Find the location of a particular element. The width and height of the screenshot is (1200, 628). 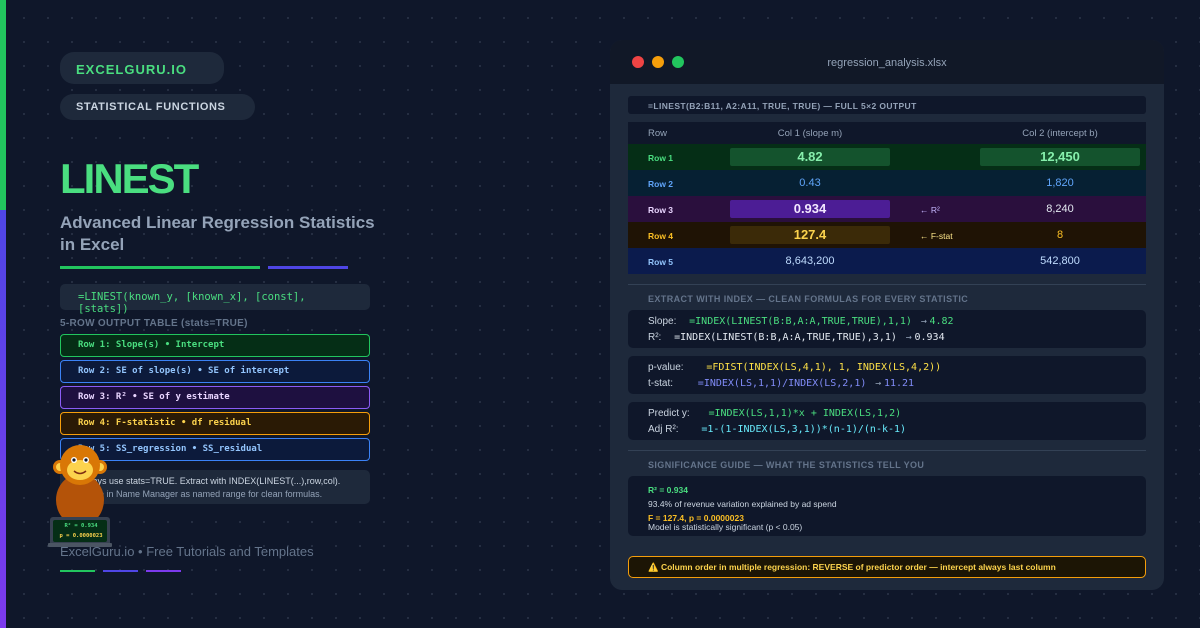

row-label: Row 1 is located at coordinates (661, 158).